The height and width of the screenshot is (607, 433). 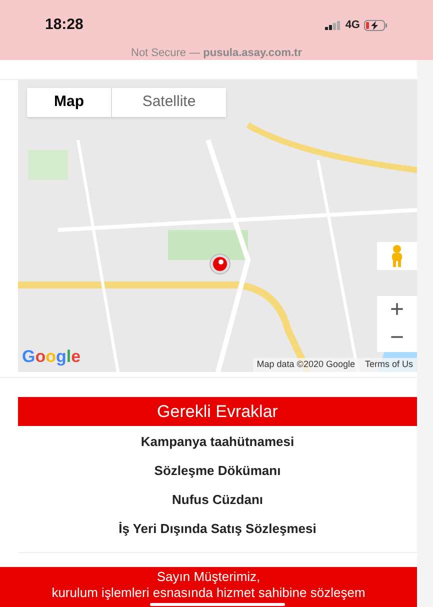 I want to click on zoom-in-button: +, so click(x=397, y=310).